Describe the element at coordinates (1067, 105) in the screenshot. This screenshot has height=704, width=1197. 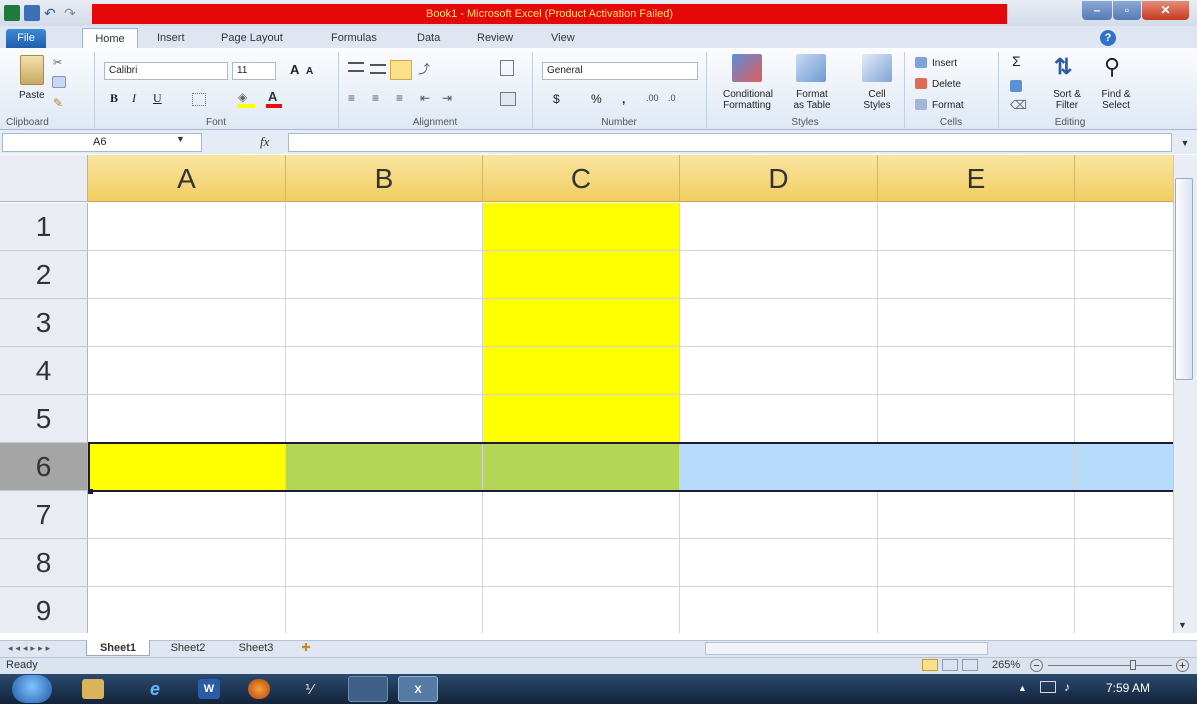
I see `sort-filter-label-2: Filter` at that location.